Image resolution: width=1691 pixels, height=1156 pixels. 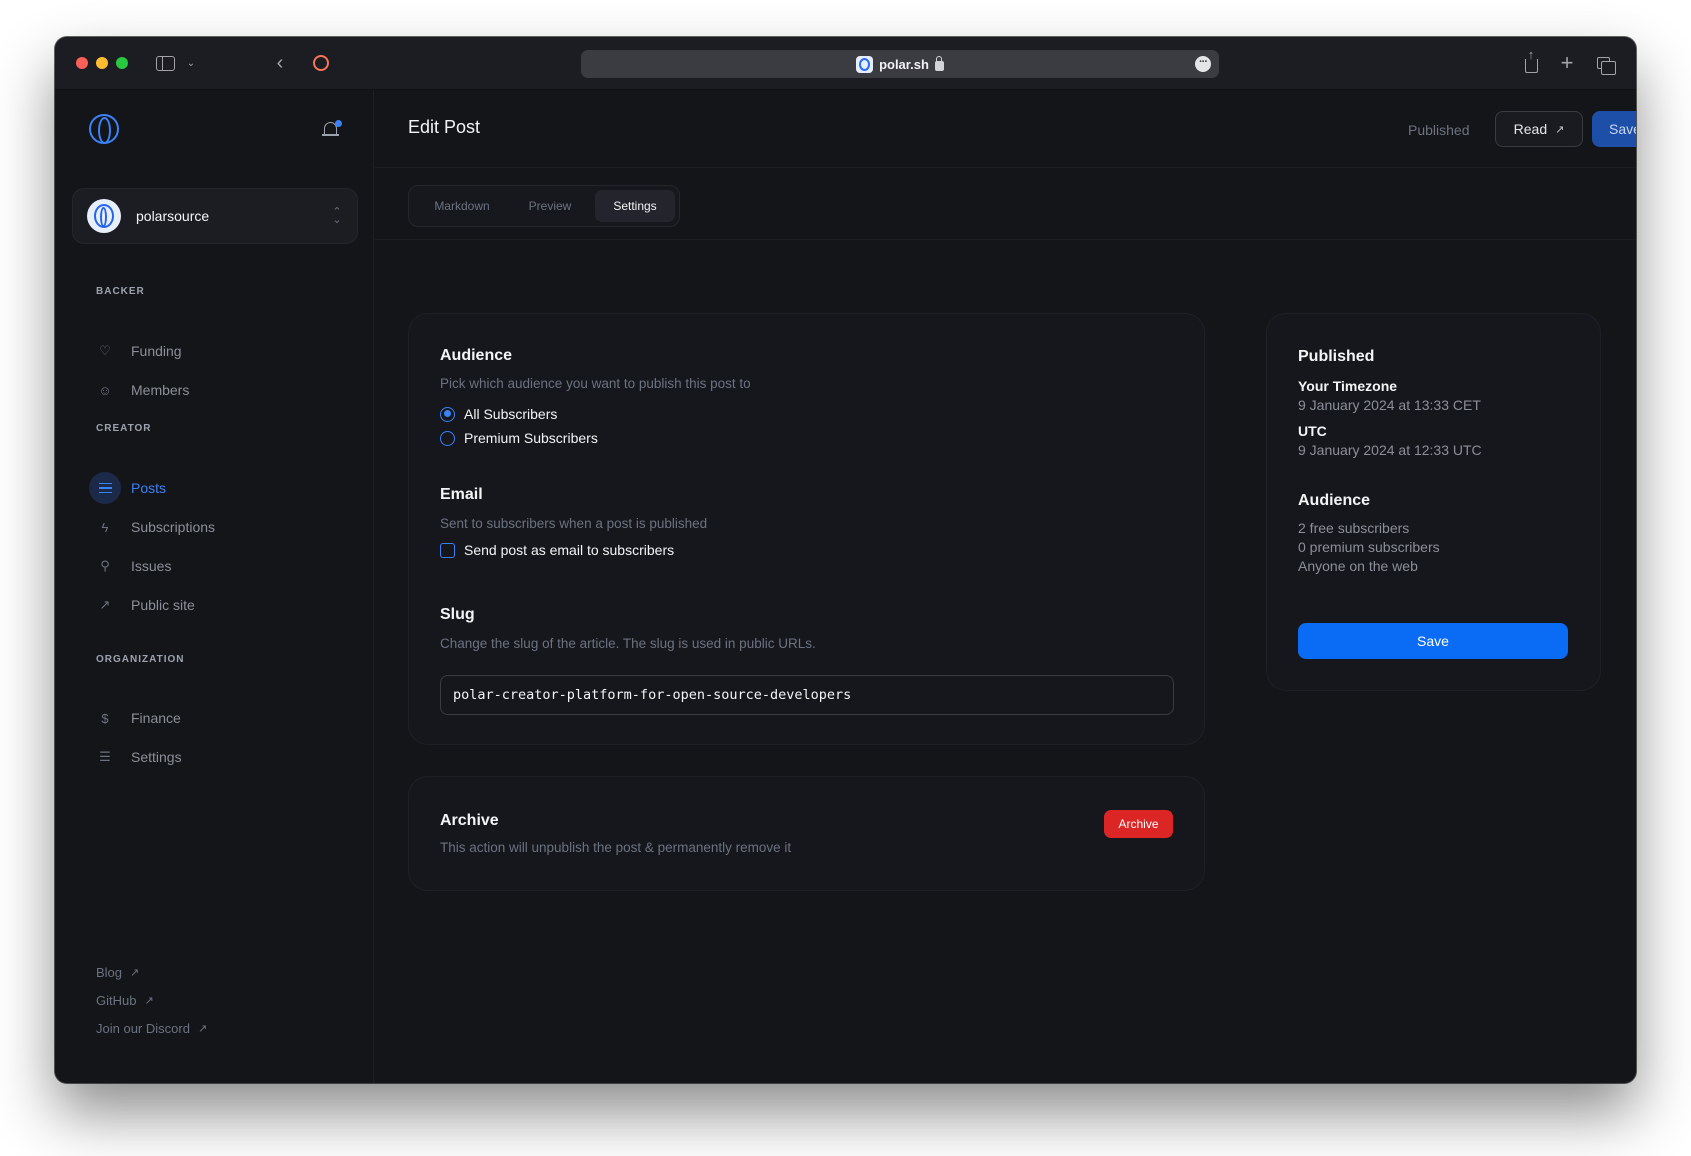 What do you see at coordinates (116, 1000) in the screenshot?
I see `footer-link-label: GitHub` at bounding box center [116, 1000].